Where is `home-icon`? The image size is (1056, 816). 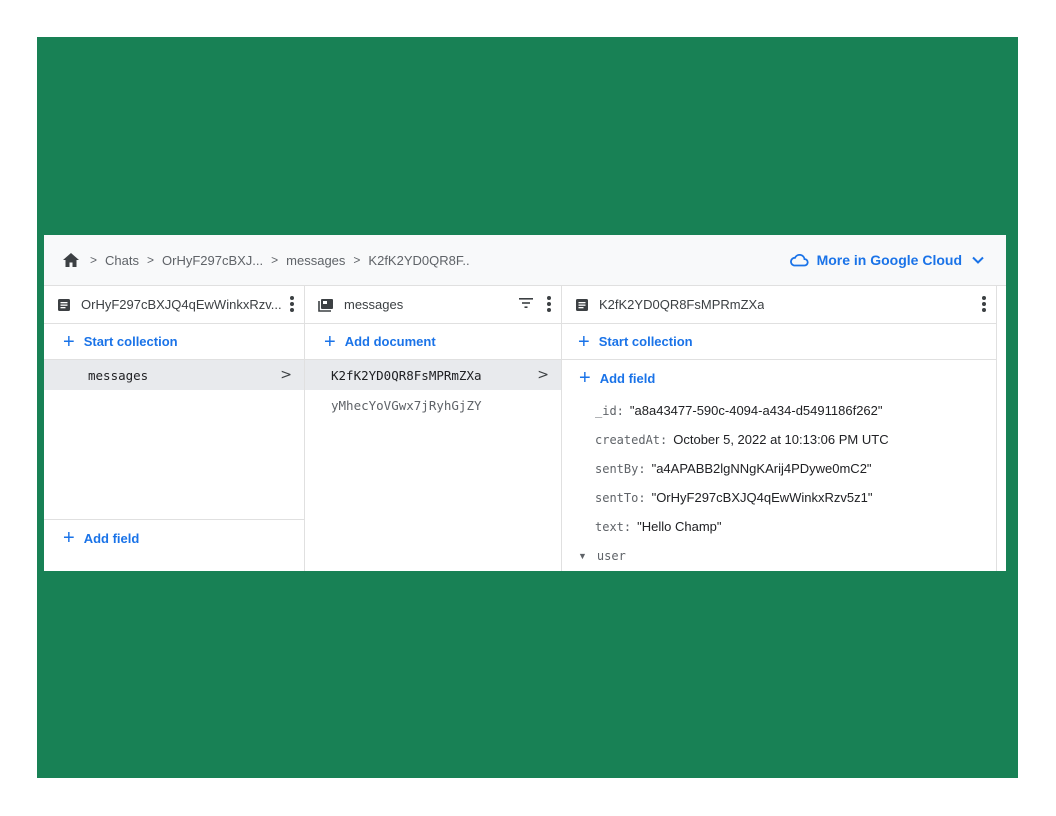 home-icon is located at coordinates (72, 260).